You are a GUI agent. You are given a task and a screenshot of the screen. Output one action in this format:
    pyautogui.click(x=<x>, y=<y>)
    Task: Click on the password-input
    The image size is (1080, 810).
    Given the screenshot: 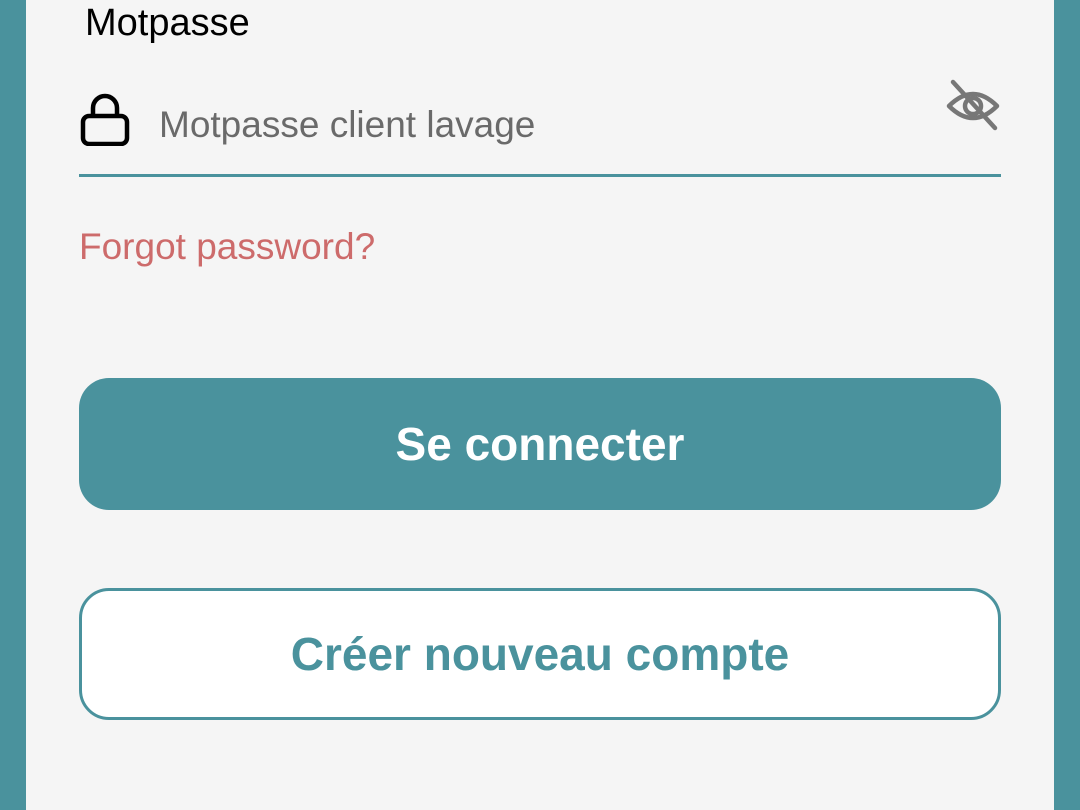 What is the action you would take?
    pyautogui.click(x=539, y=125)
    